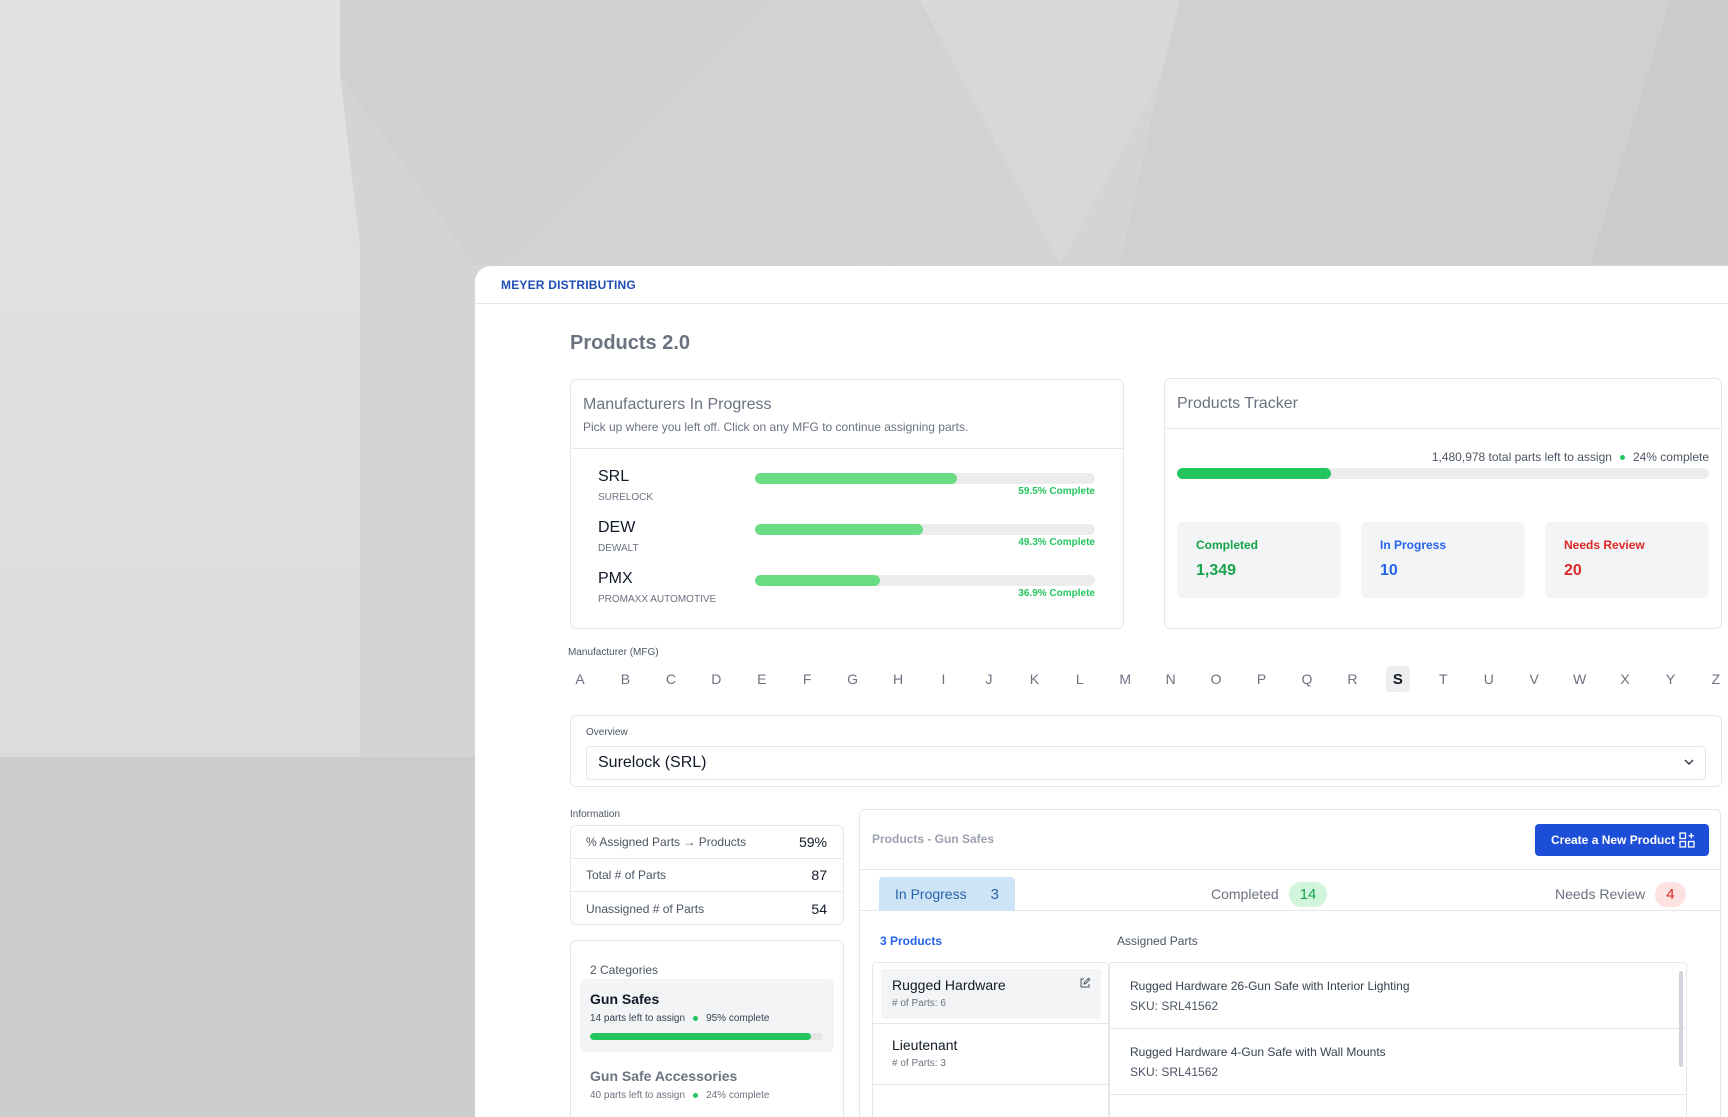 This screenshot has height=1117, width=1728. I want to click on stat-in-progress: In Progress 10, so click(1443, 560).